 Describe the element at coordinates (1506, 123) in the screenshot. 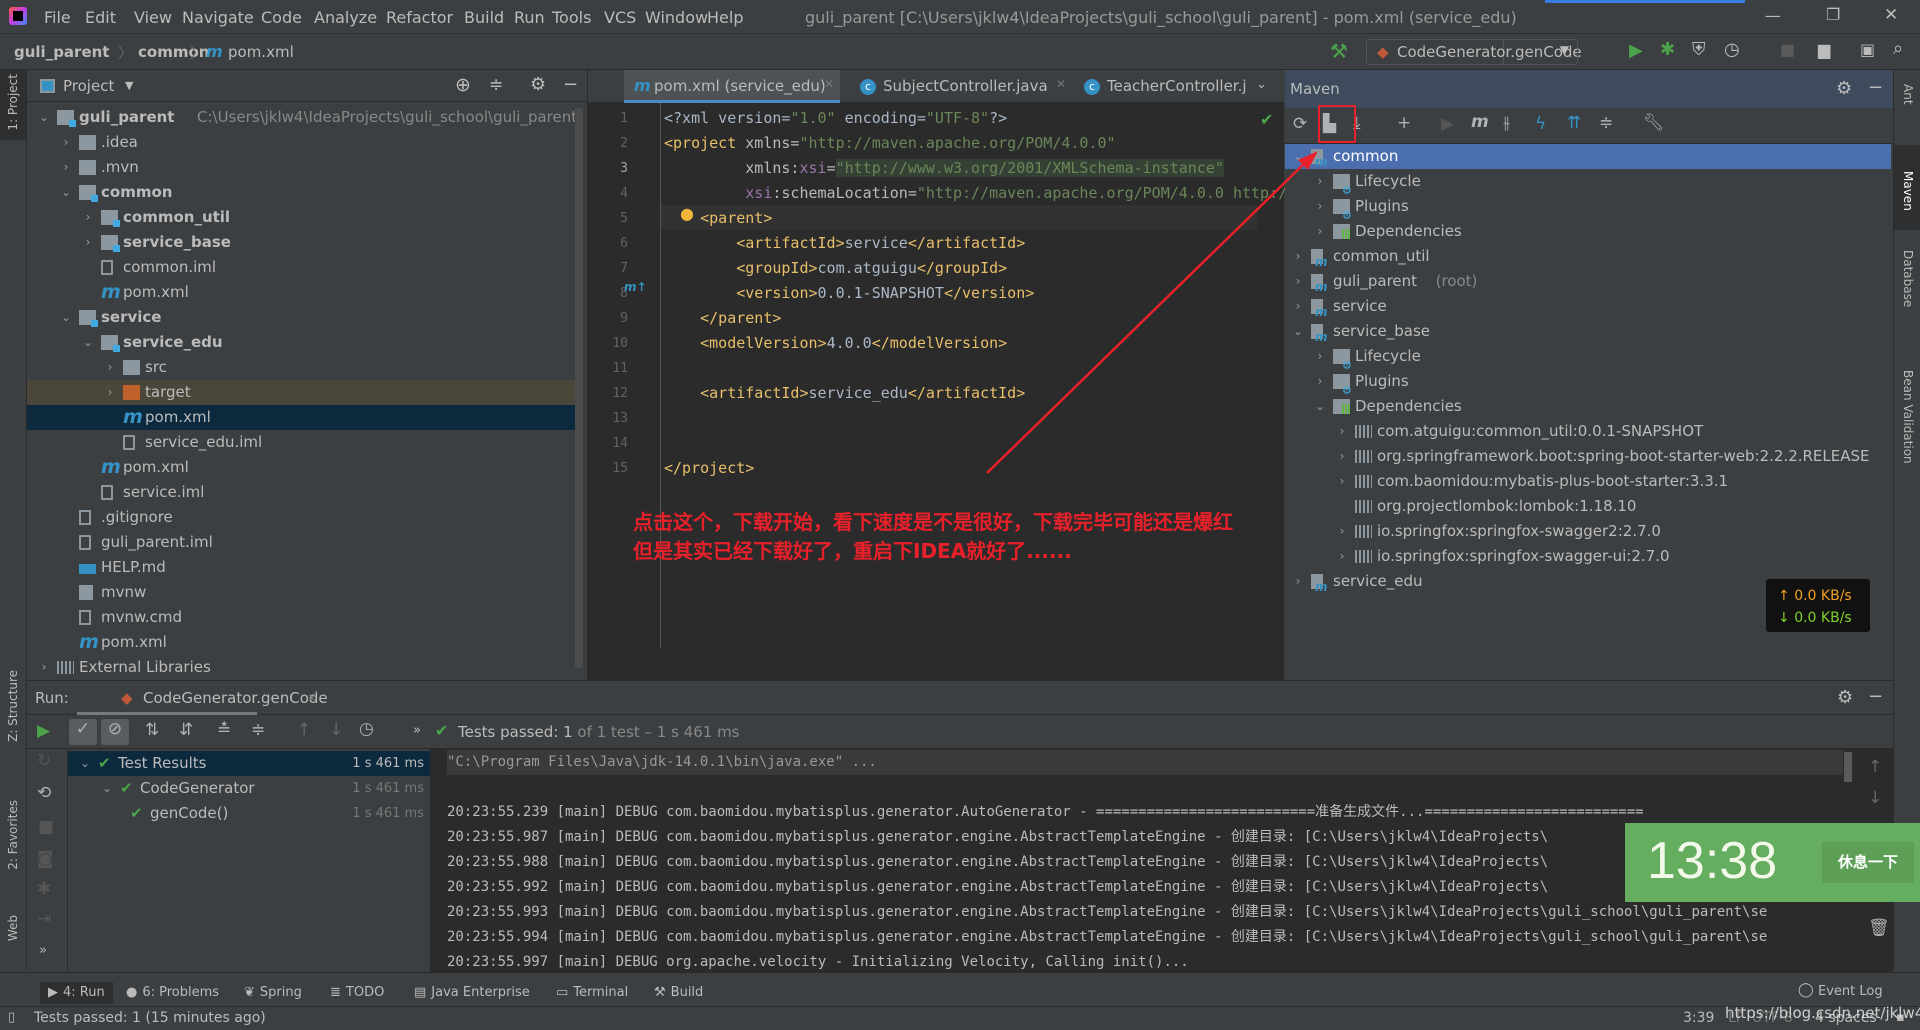

I see `toggle-offline-icon: ⫳` at that location.